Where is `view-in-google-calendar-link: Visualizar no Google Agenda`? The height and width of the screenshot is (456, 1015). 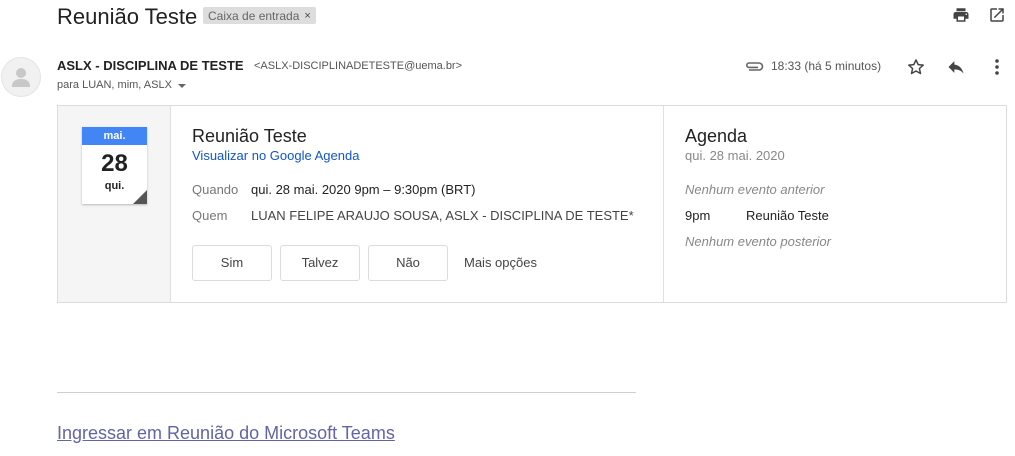 view-in-google-calendar-link: Visualizar no Google Agenda is located at coordinates (275, 155).